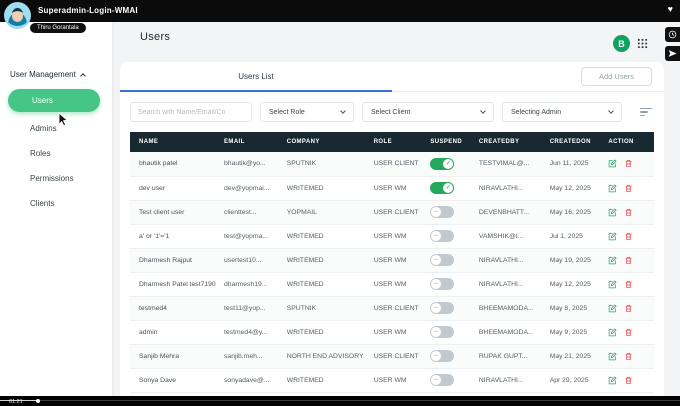 The width and height of the screenshot is (680, 406). I want to click on cell-name: Sanjib Mehra, so click(175, 356).